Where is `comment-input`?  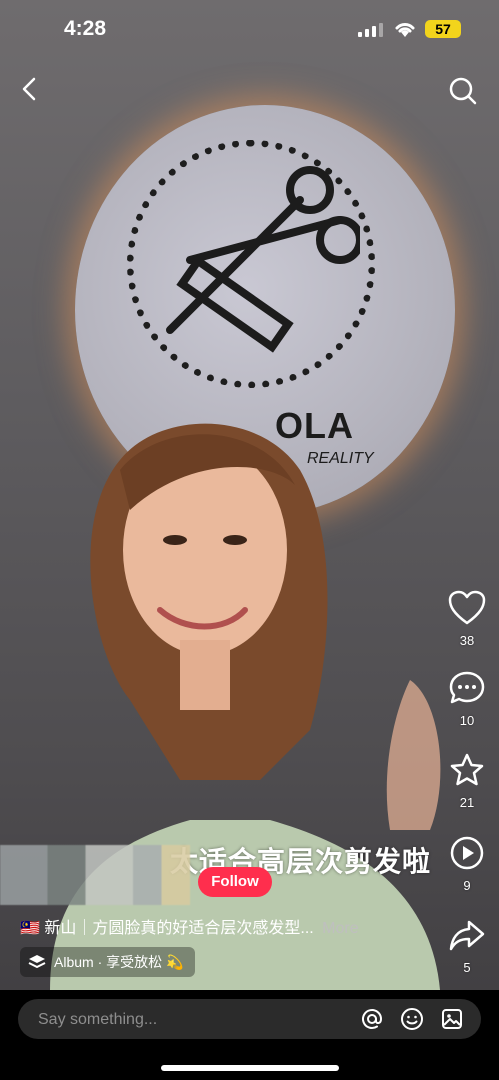 comment-input is located at coordinates (188, 1020).